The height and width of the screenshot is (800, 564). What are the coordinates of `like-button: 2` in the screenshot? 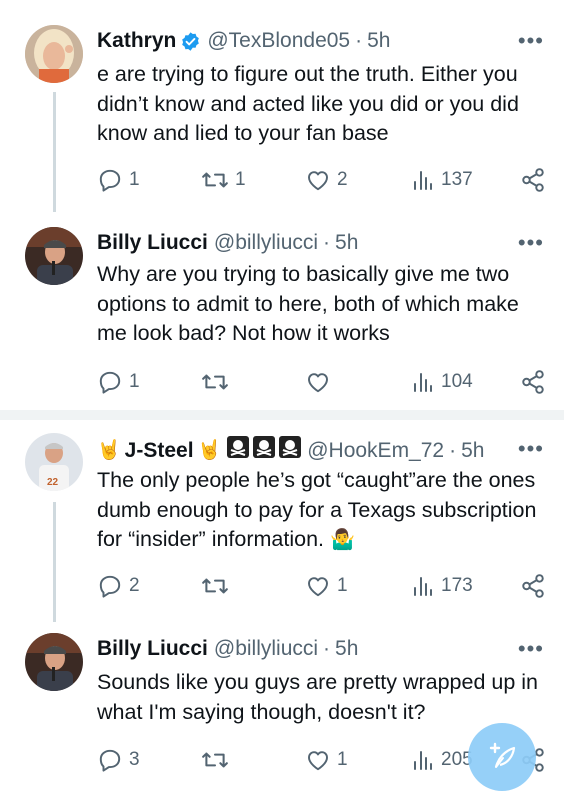 It's located at (326, 180).